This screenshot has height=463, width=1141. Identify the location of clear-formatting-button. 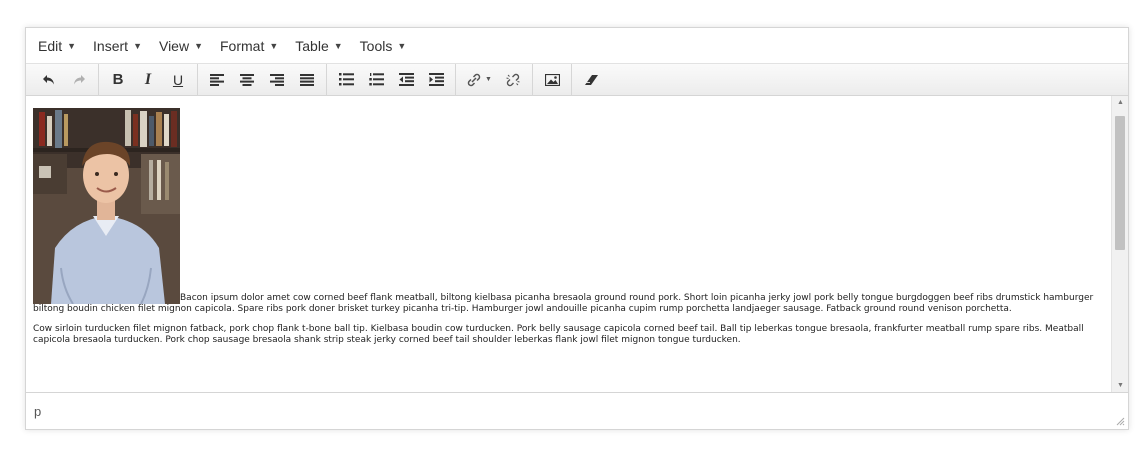
(591, 80).